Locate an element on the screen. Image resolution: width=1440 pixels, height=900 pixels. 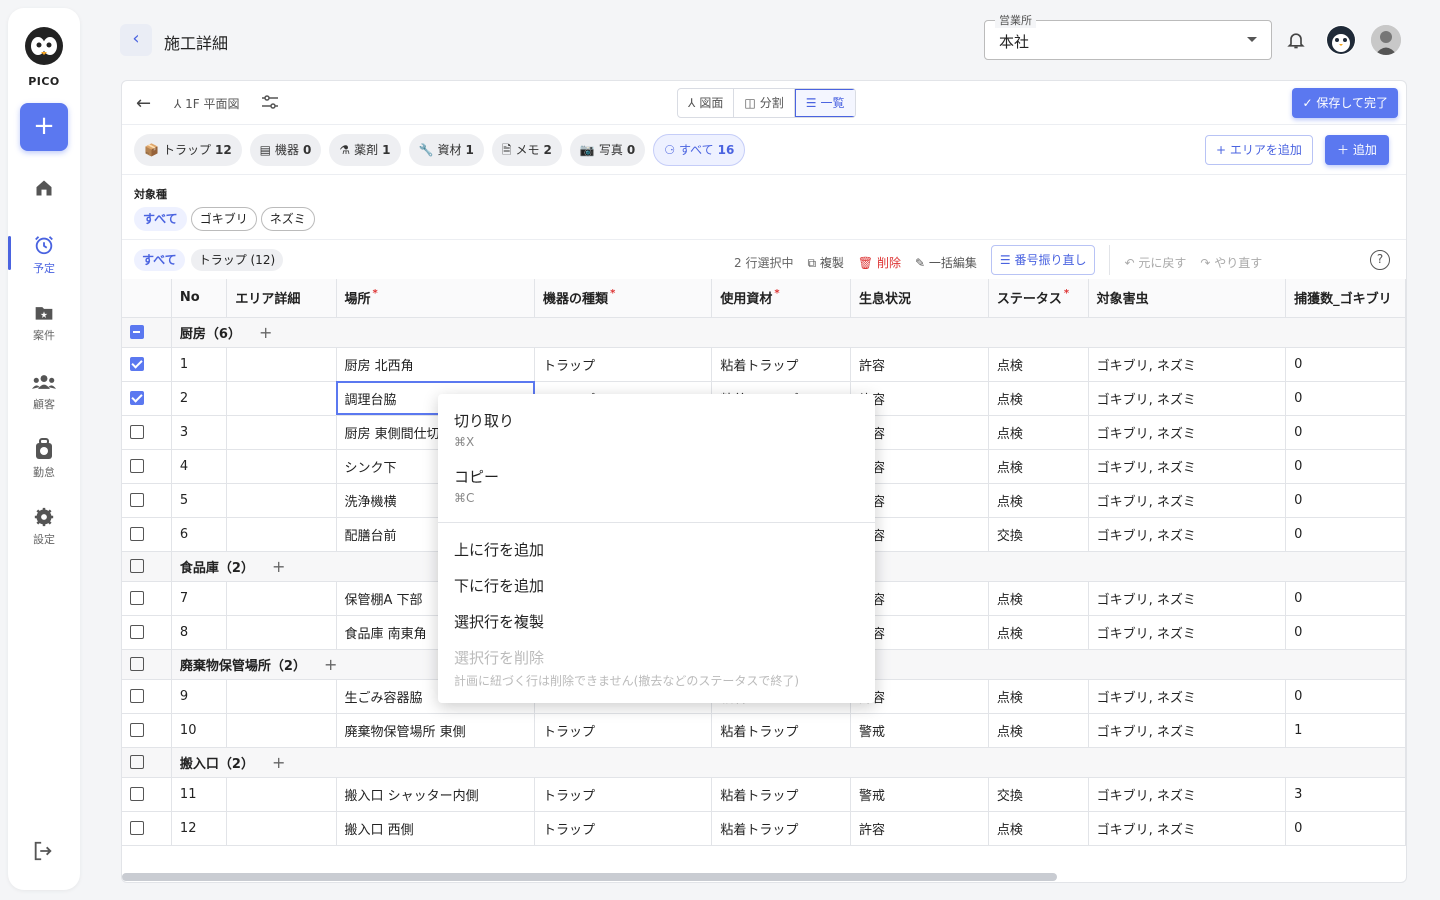
office-select: 営業所 本社 is located at coordinates (1128, 36).